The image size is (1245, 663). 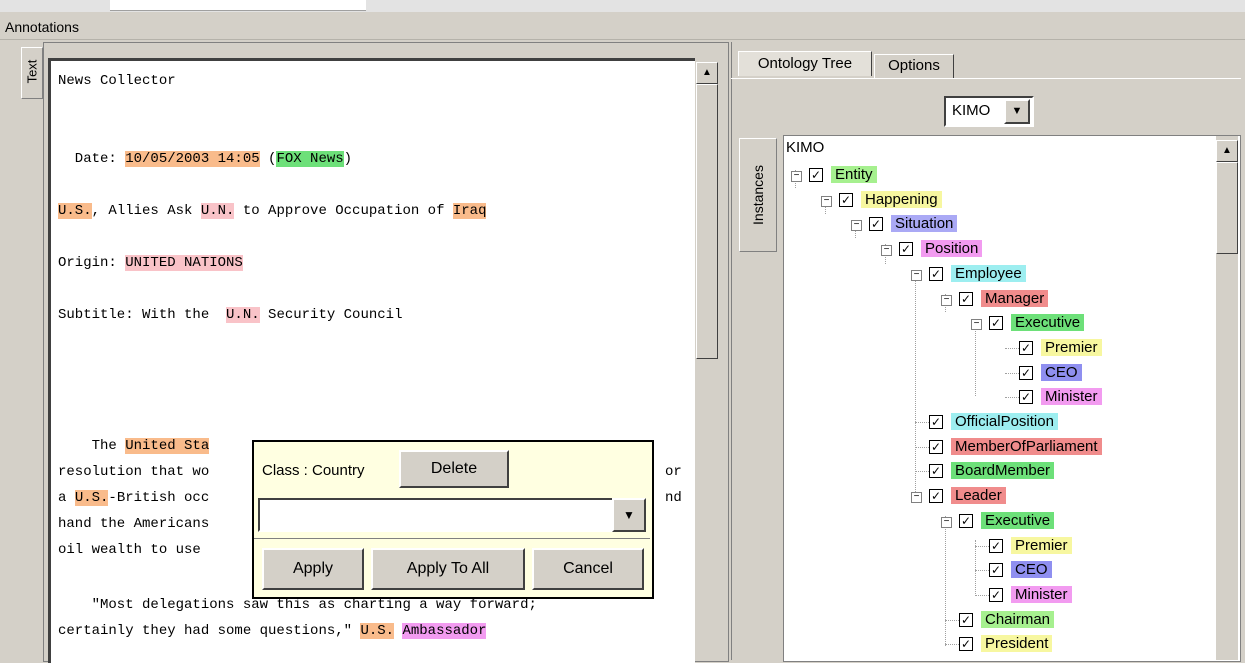 What do you see at coordinates (1015, 298) in the screenshot?
I see `tree-node-label: Manager` at bounding box center [1015, 298].